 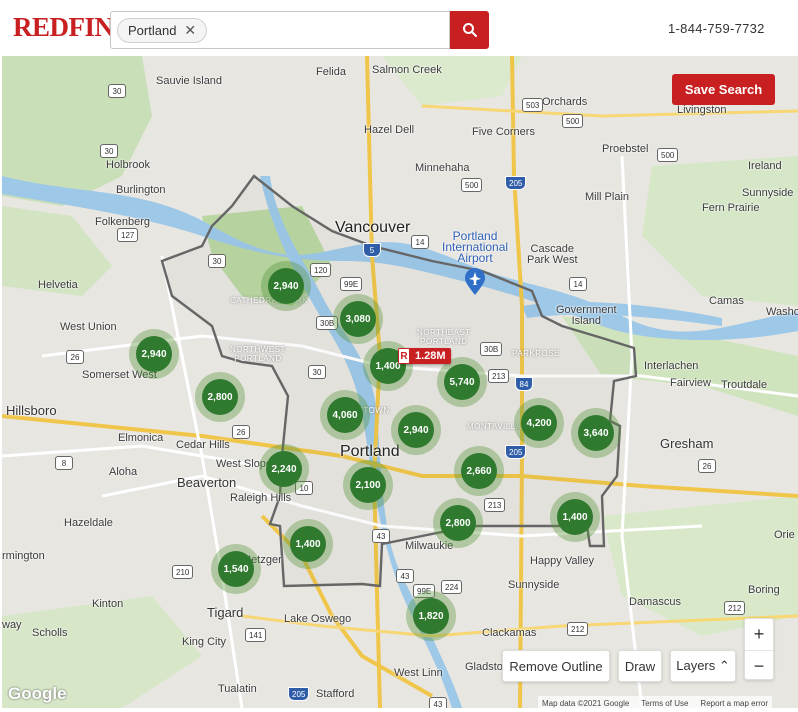 What do you see at coordinates (12, 625) in the screenshot?
I see `place-label: way` at bounding box center [12, 625].